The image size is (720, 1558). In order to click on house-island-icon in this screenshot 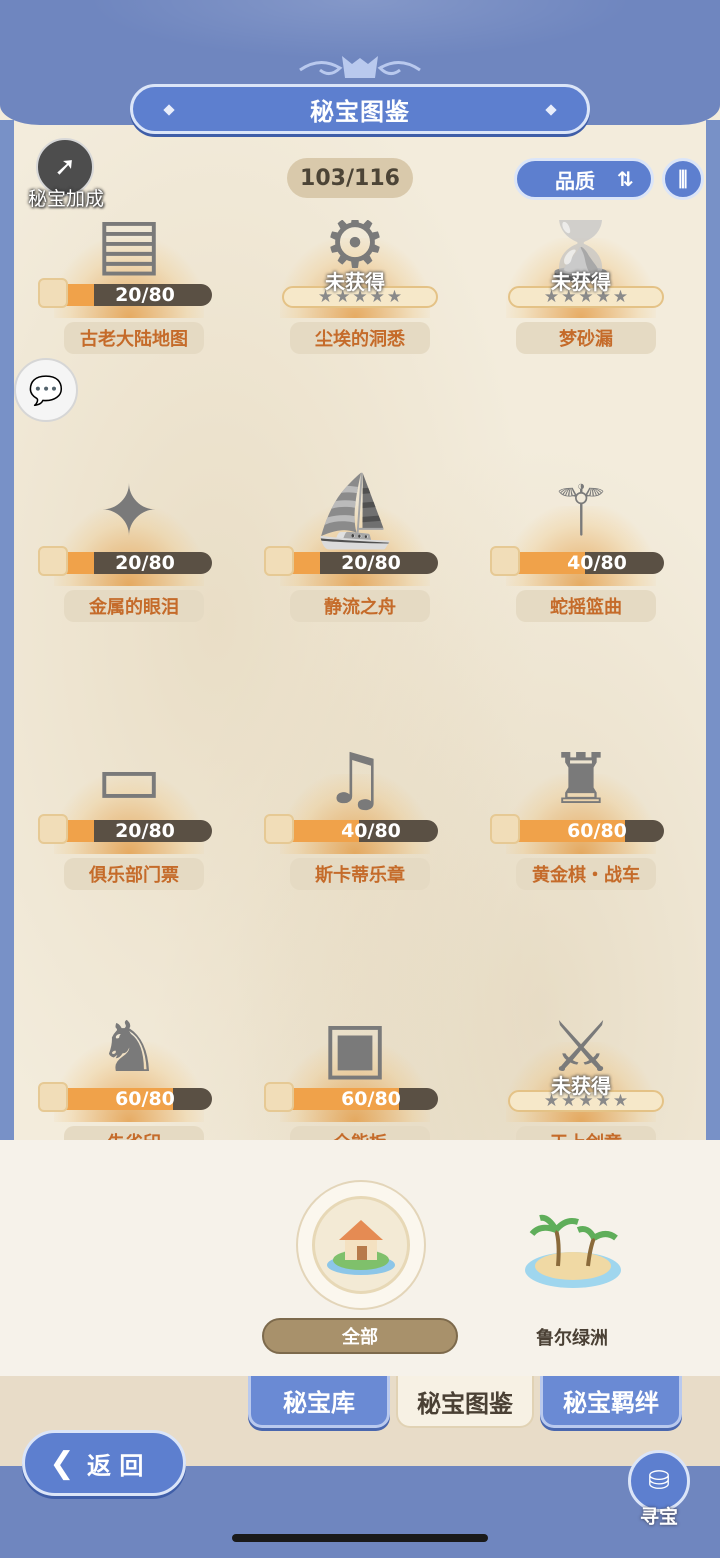, I will do `click(361, 1245)`.